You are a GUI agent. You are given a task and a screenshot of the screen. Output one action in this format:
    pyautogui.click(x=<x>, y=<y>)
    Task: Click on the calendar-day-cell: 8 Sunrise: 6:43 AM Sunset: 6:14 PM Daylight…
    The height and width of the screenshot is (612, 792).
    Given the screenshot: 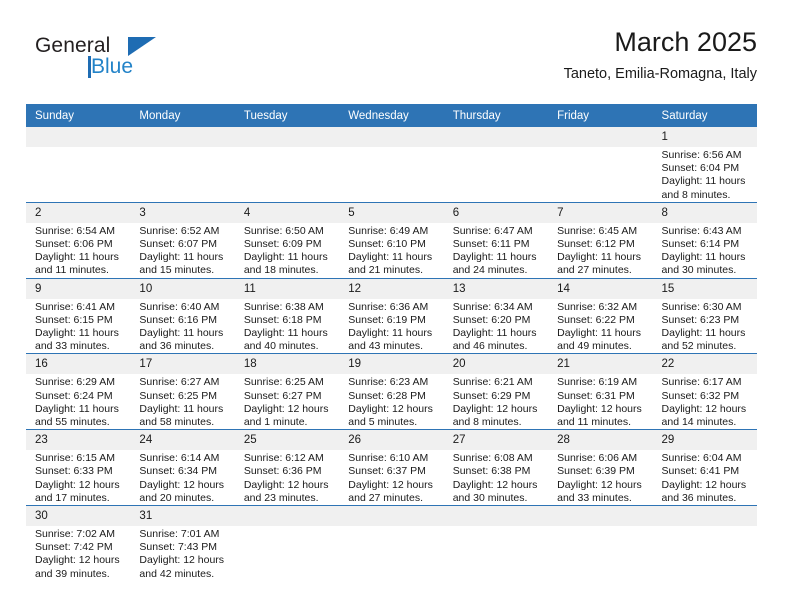 What is the action you would take?
    pyautogui.click(x=704, y=240)
    